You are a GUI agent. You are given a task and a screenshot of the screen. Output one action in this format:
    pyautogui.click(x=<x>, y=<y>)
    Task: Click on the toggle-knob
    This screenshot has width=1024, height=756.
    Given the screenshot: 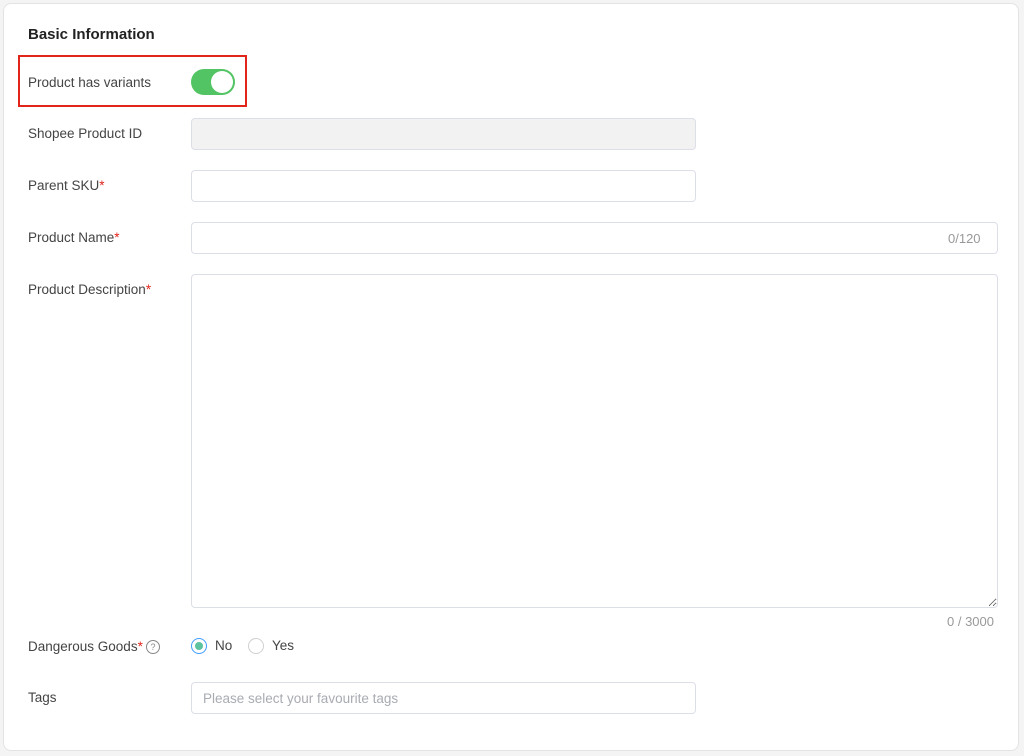 What is the action you would take?
    pyautogui.click(x=222, y=82)
    